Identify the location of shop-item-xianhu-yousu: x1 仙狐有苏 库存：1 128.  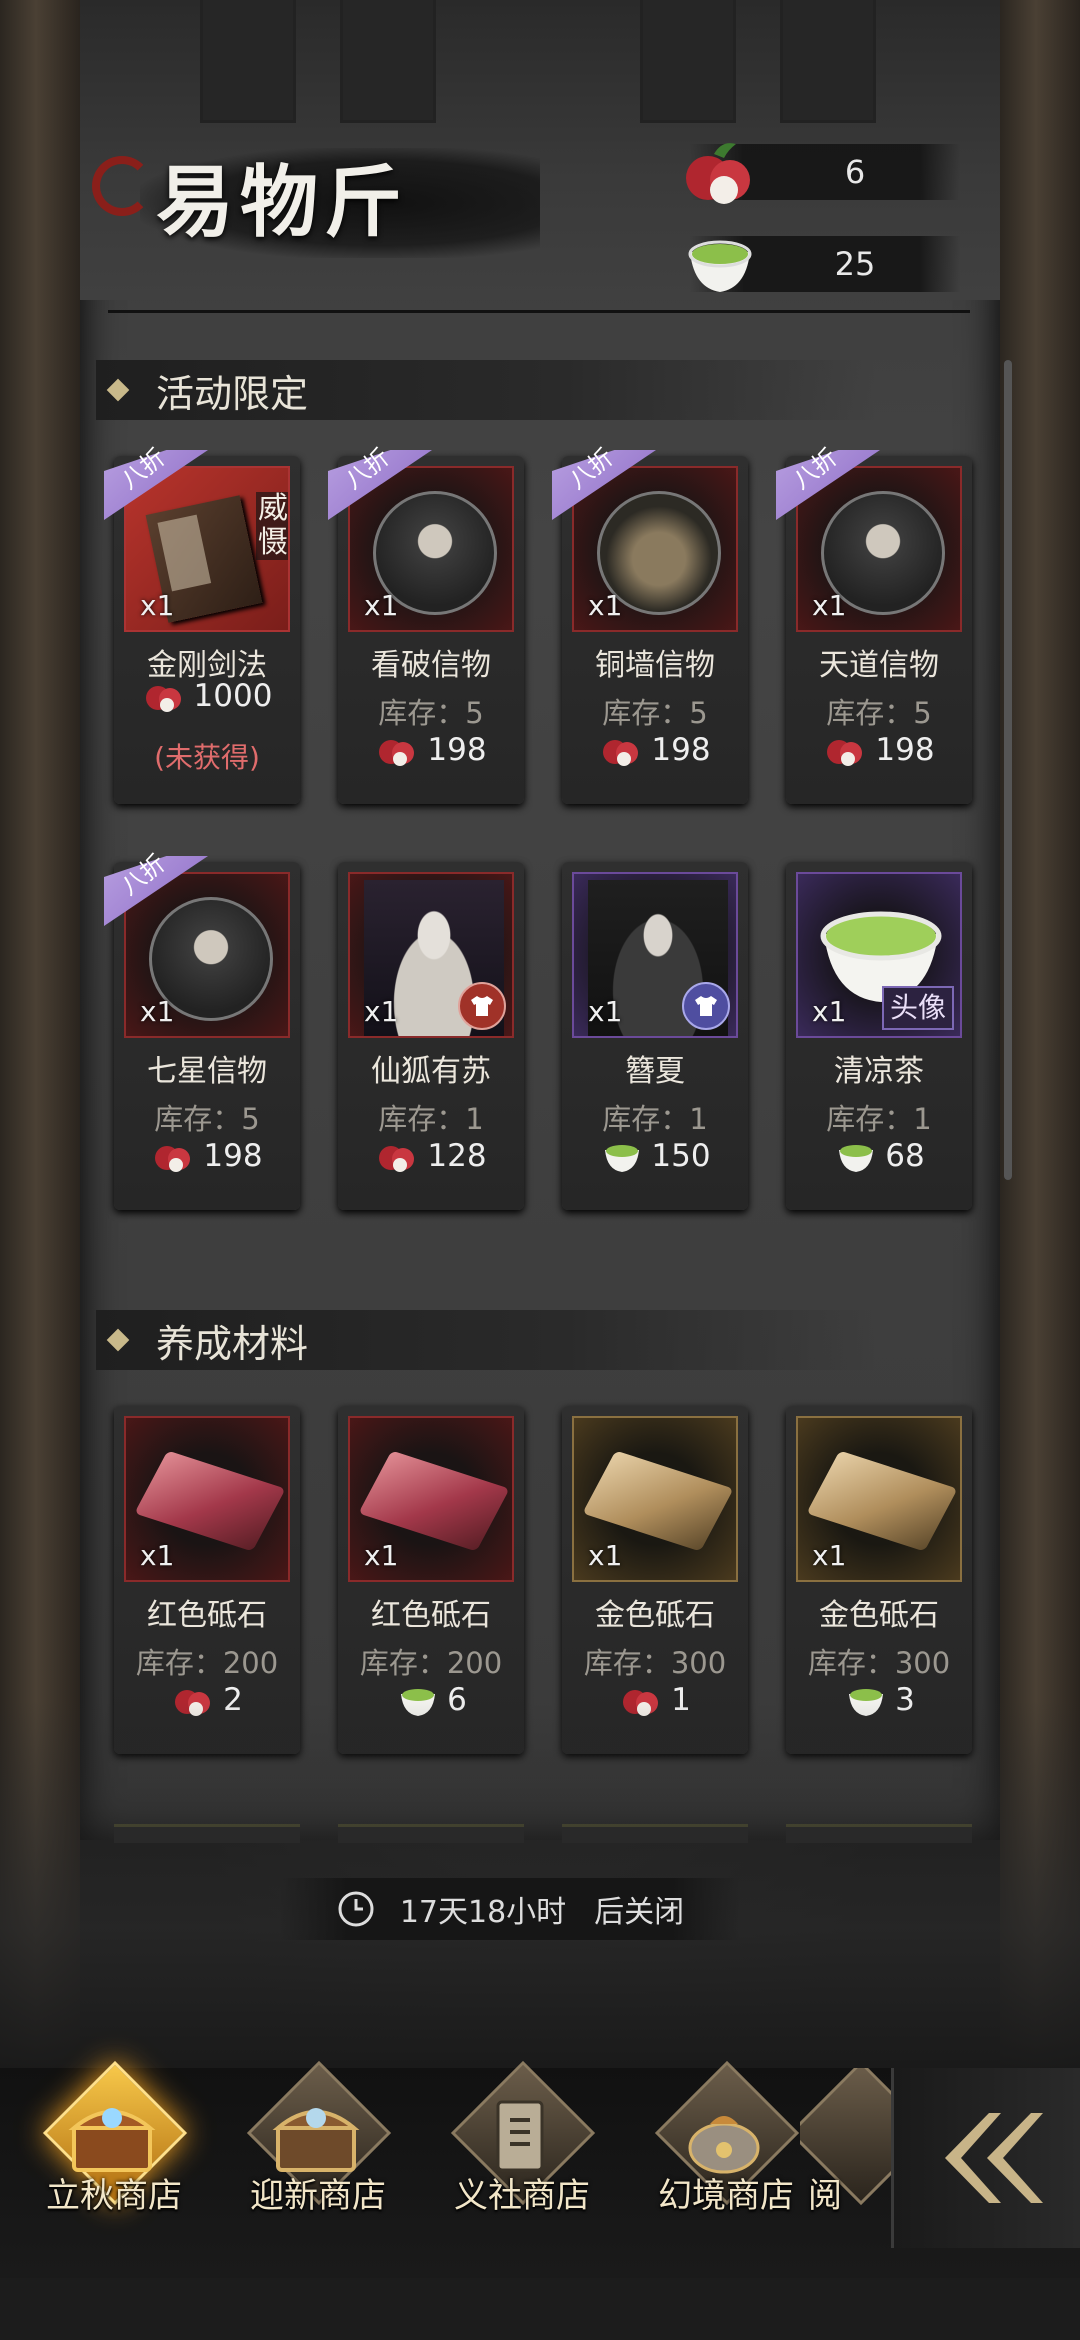
(431, 1036).